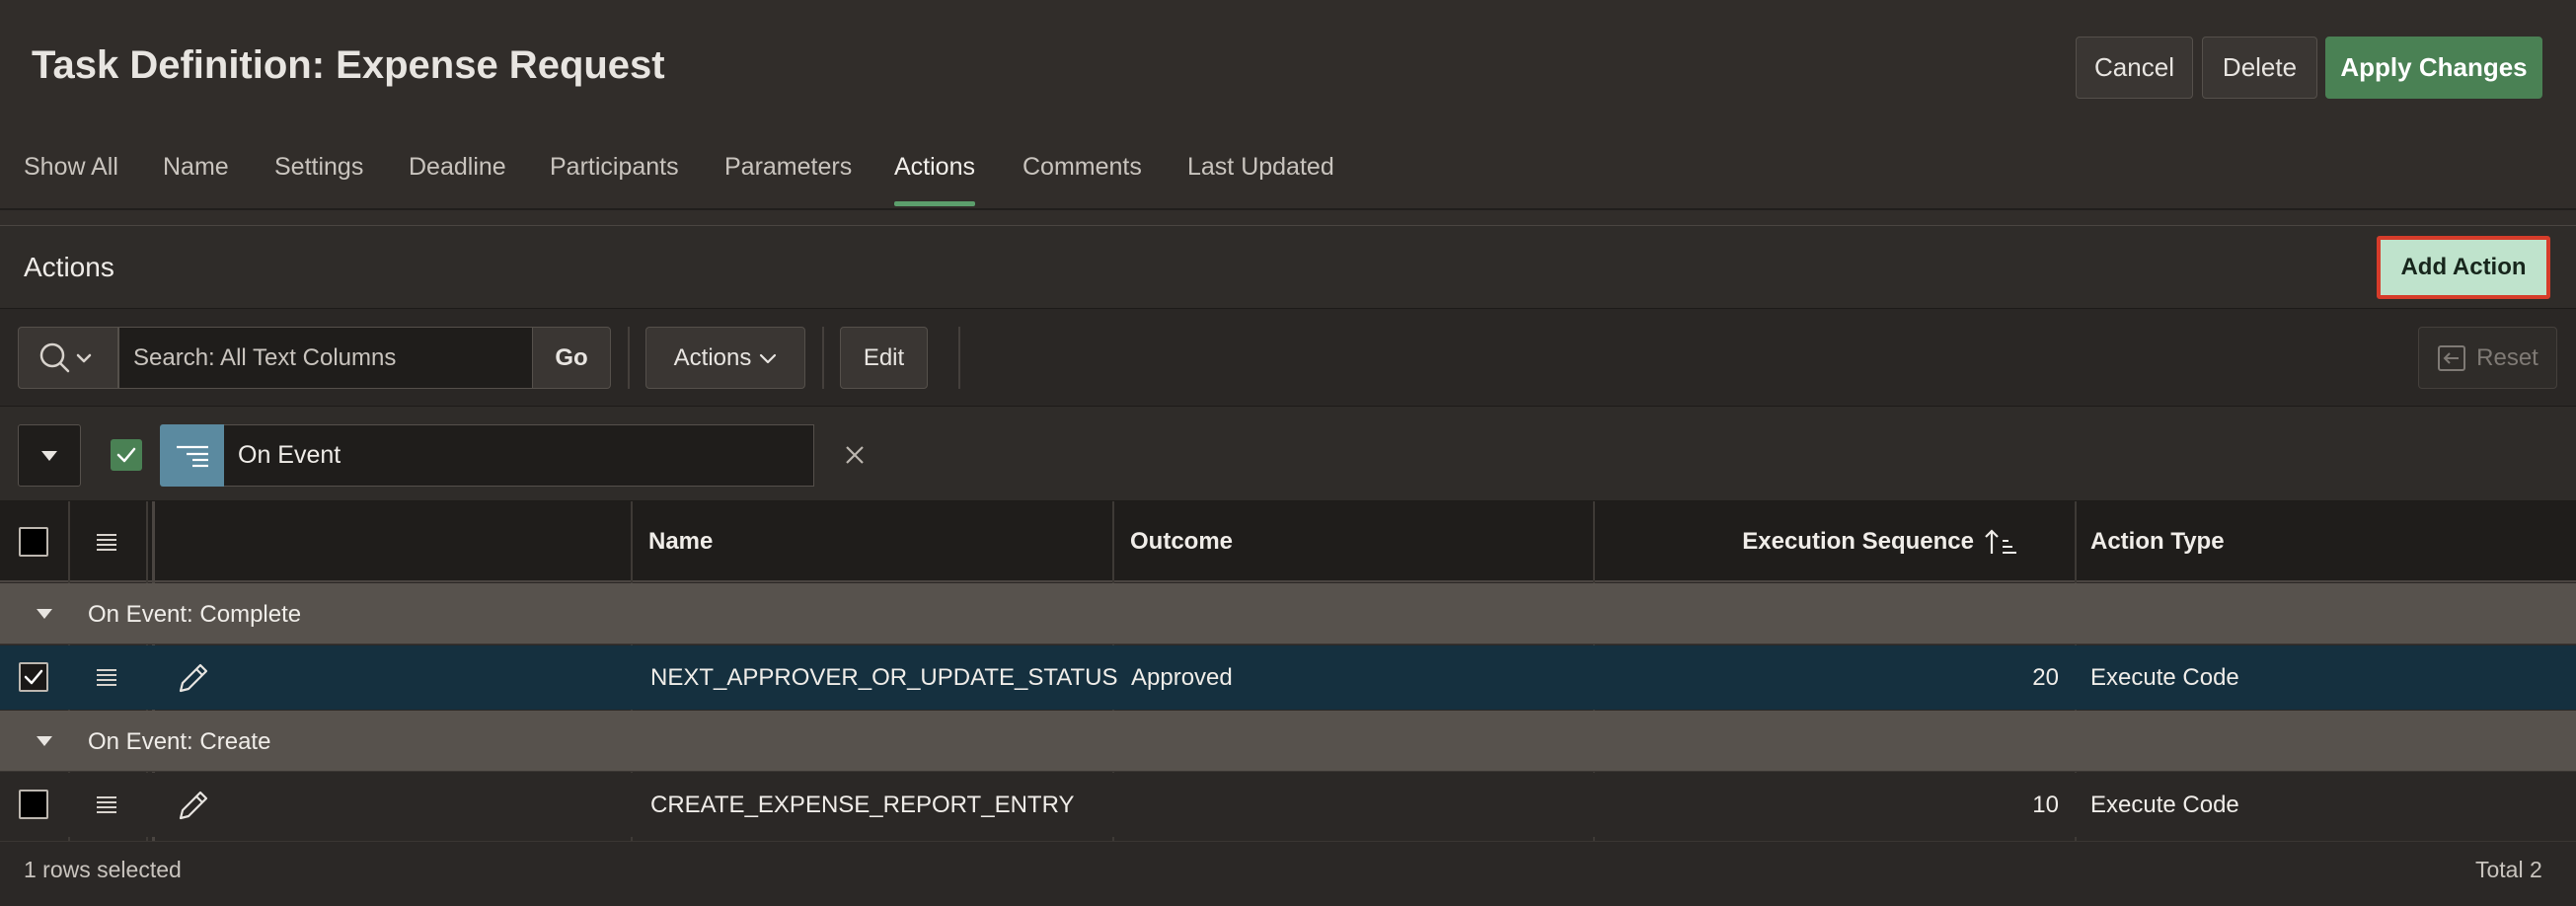 This screenshot has height=906, width=2576. Describe the element at coordinates (179, 742) in the screenshot. I see `group-label: On Event: Create` at that location.